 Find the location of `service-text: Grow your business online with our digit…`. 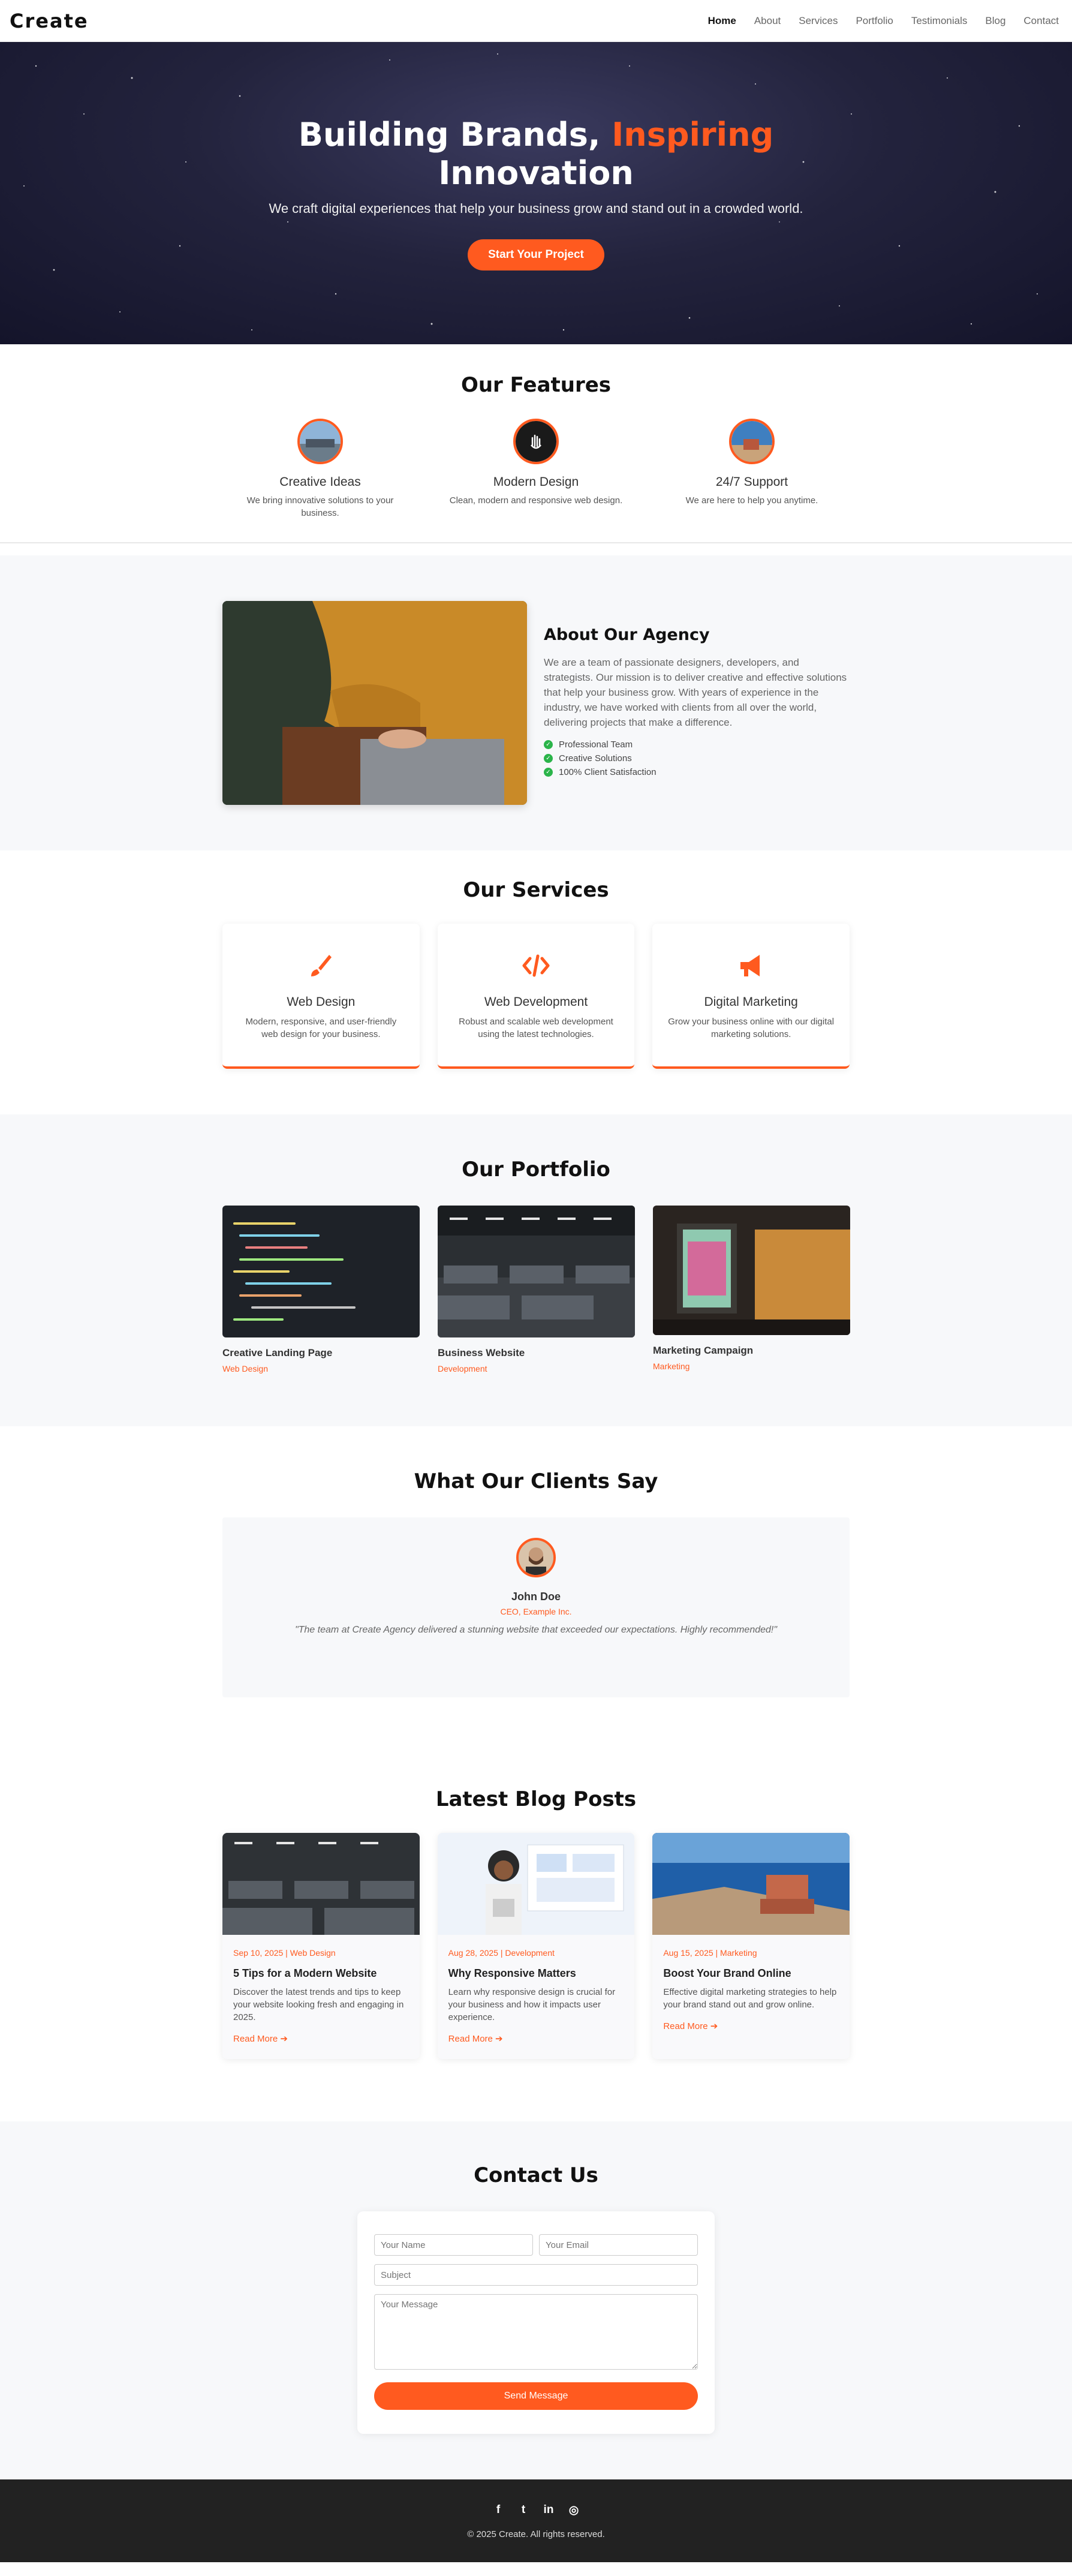

service-text: Grow your business online with our digit… is located at coordinates (751, 1028).